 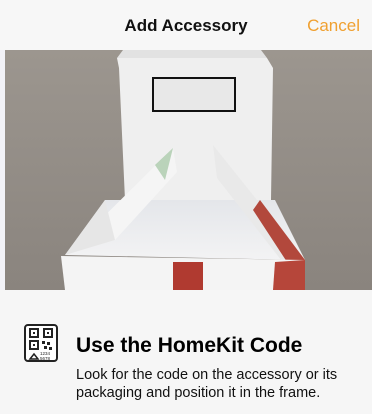 I want to click on icon-code-line2: 5678, so click(x=45, y=358).